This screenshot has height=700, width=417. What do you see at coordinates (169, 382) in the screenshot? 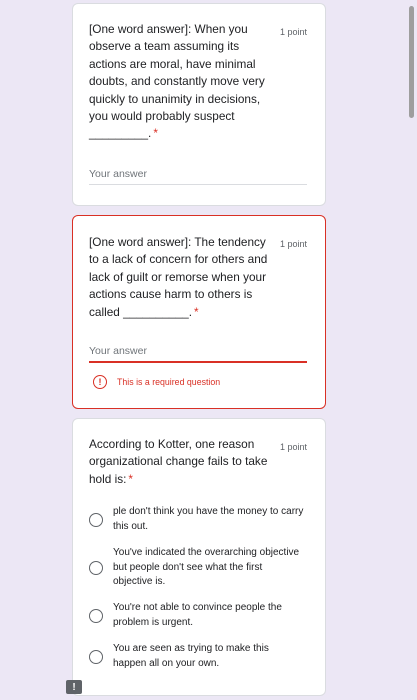
I see `error-text: This is a required question` at bounding box center [169, 382].